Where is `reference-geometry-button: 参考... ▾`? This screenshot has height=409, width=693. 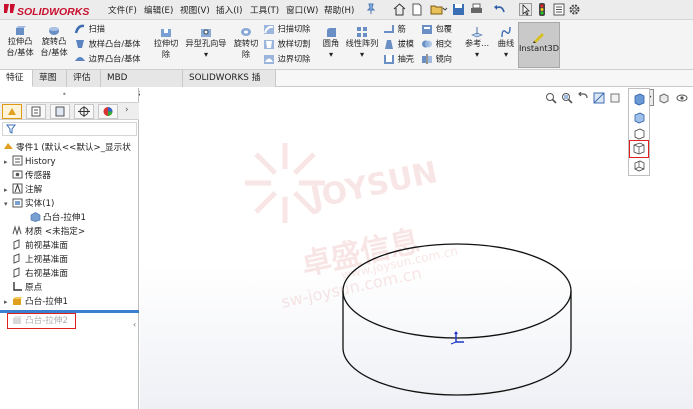
reference-geometry-button: 参考... ▾ is located at coordinates (477, 43).